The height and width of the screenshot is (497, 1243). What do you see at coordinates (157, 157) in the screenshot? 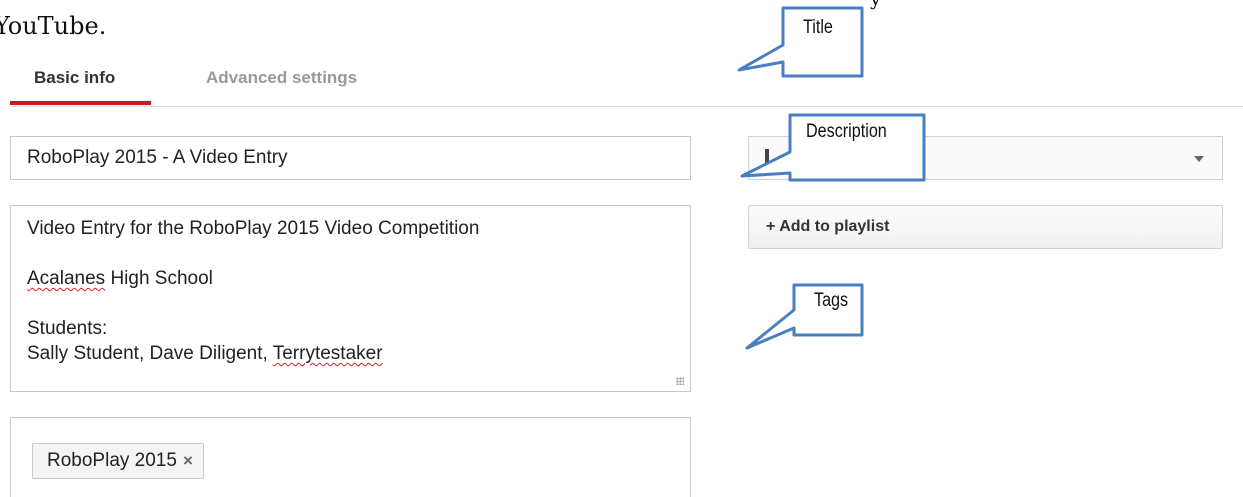
I see `title-input-value: RoboPlay 2015 - A Video Entry` at bounding box center [157, 157].